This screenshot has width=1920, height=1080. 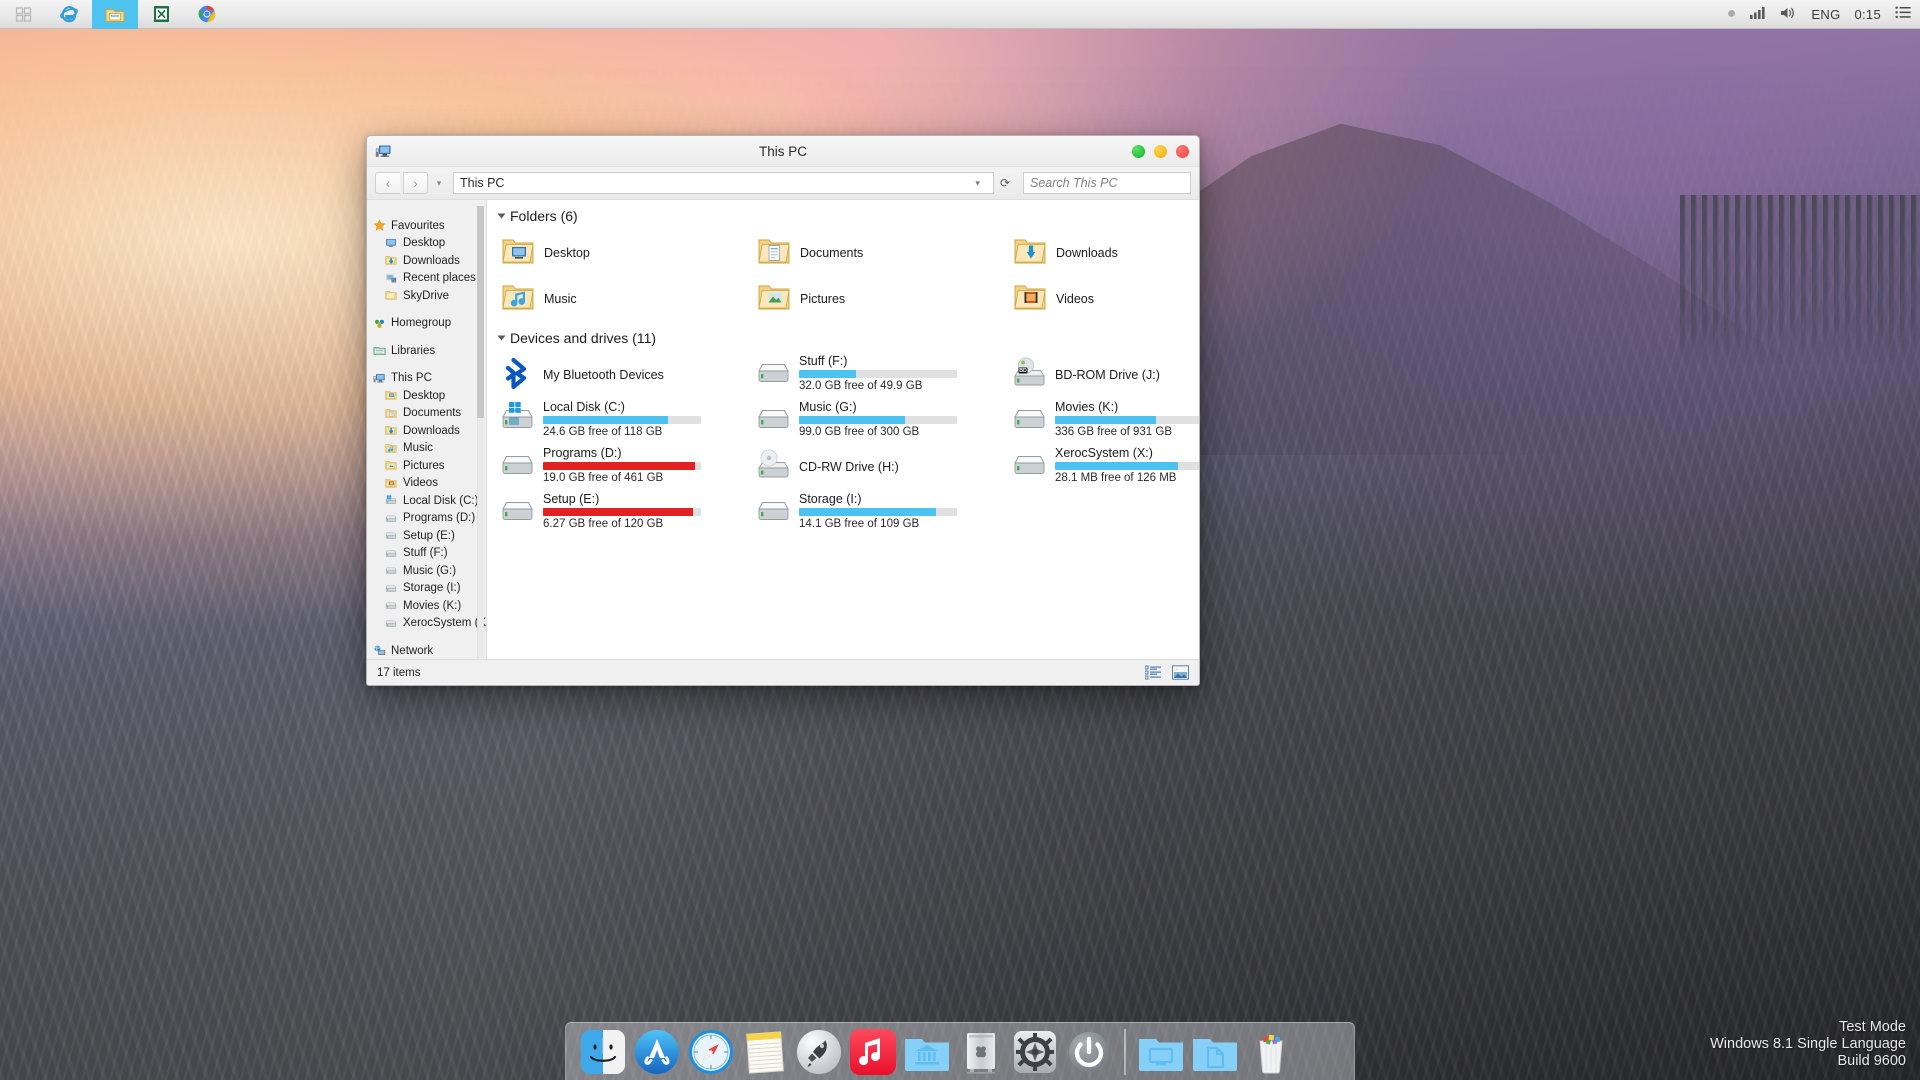 I want to click on back-button: ‹, so click(x=387, y=183).